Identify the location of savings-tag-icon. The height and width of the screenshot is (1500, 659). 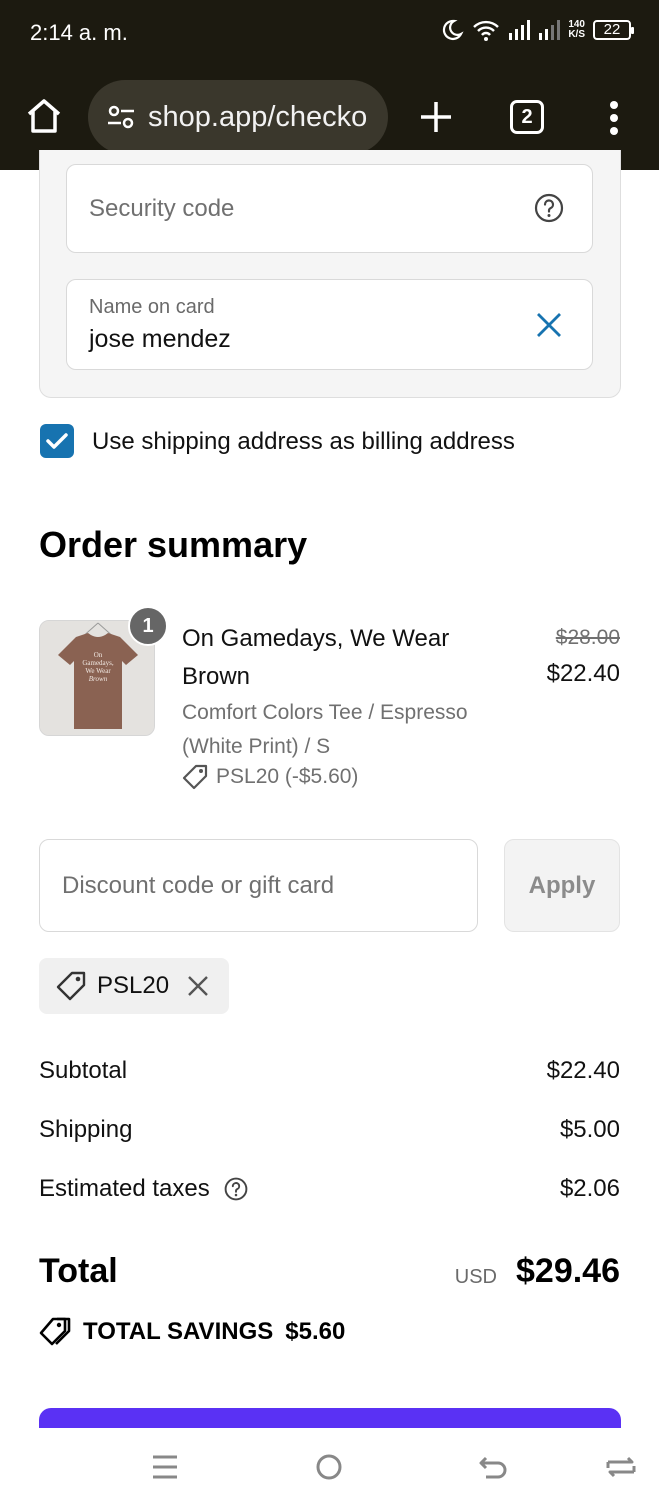
(55, 1331).